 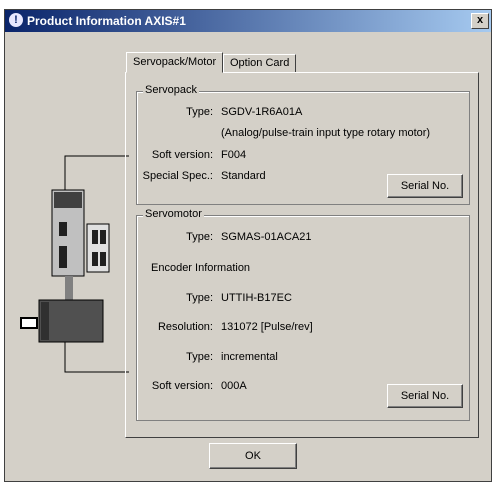 I want to click on servopack-group-title: Servopack, so click(x=171, y=90).